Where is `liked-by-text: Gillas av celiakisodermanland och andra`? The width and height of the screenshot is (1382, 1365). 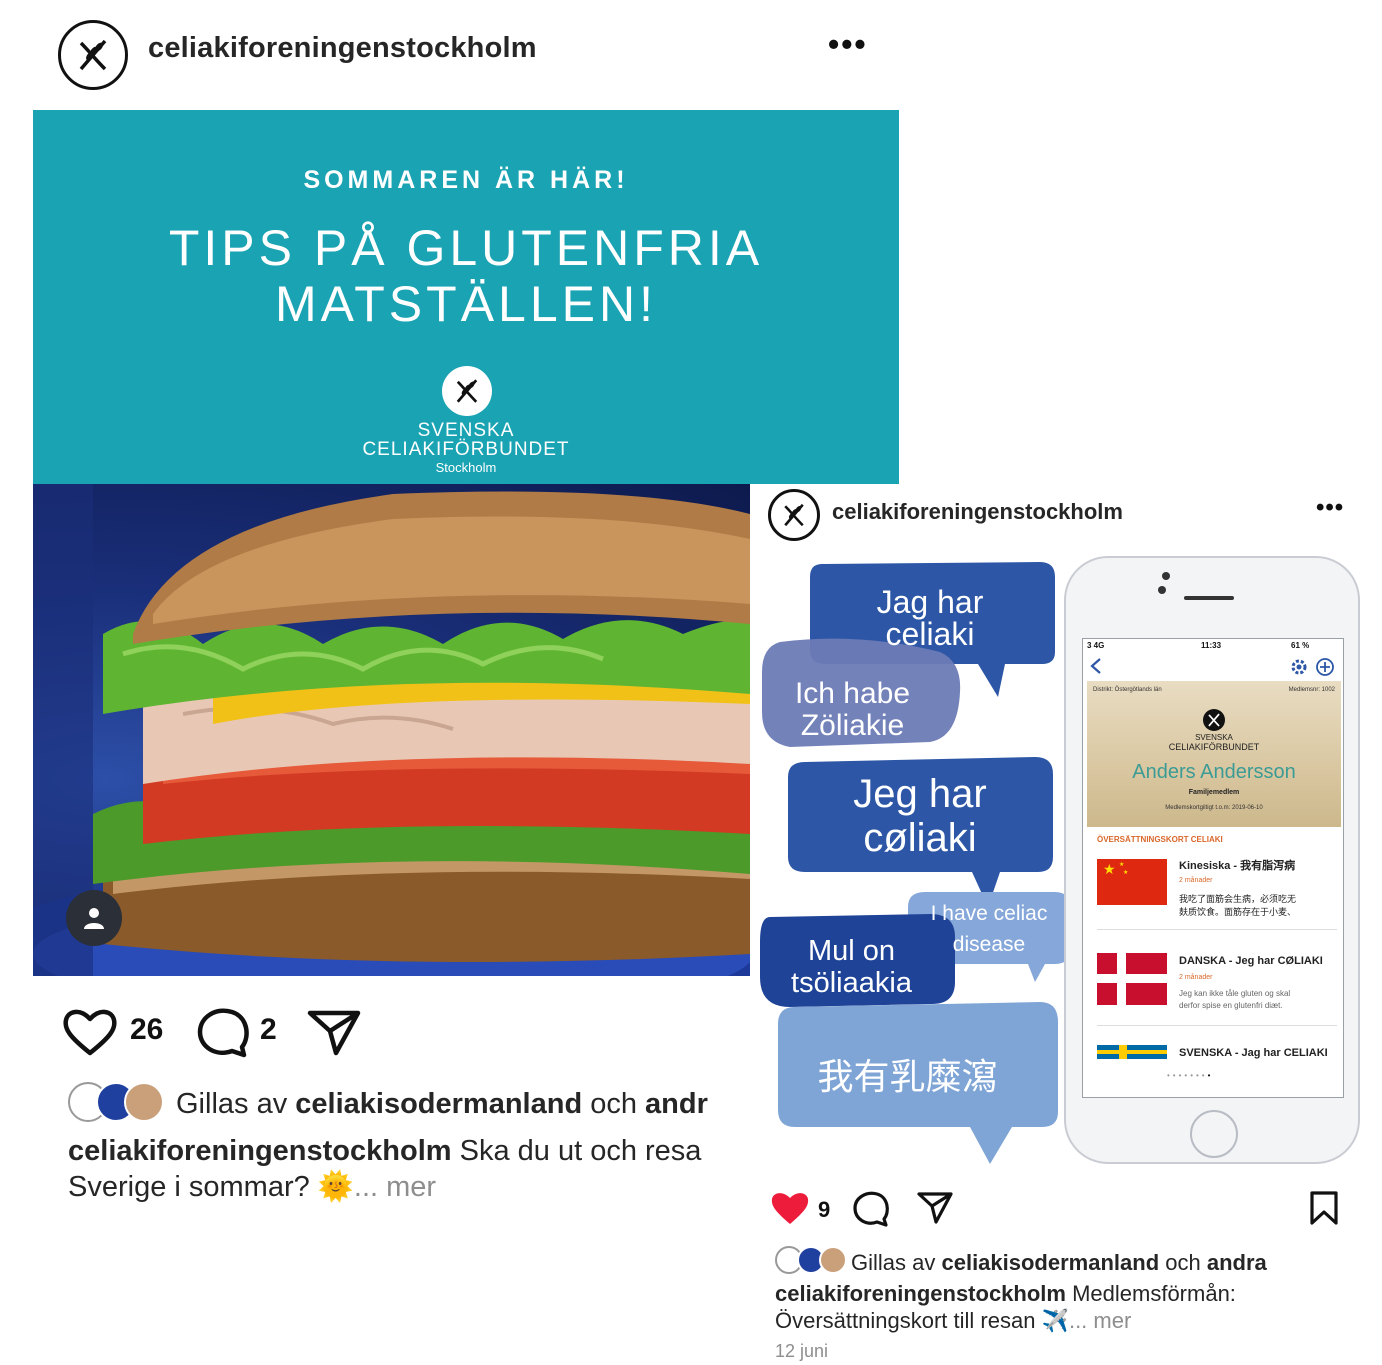
liked-by-text: Gillas av celiakisodermanland och andra is located at coordinates (1059, 1263).